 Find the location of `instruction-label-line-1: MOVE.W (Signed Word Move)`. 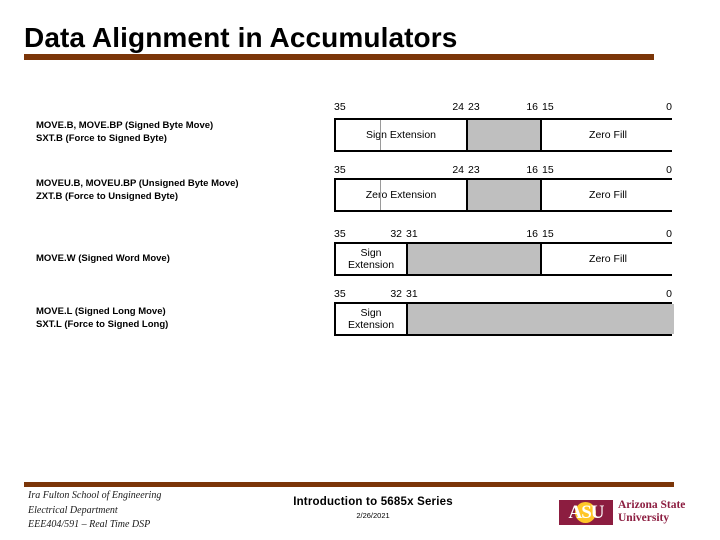

instruction-label-line-1: MOVE.W (Signed Word Move) is located at coordinates (103, 258).